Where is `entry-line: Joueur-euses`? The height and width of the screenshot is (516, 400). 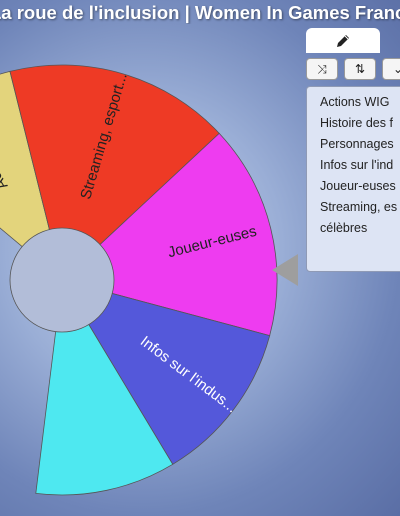
entry-line: Joueur-euses is located at coordinates (358, 186).